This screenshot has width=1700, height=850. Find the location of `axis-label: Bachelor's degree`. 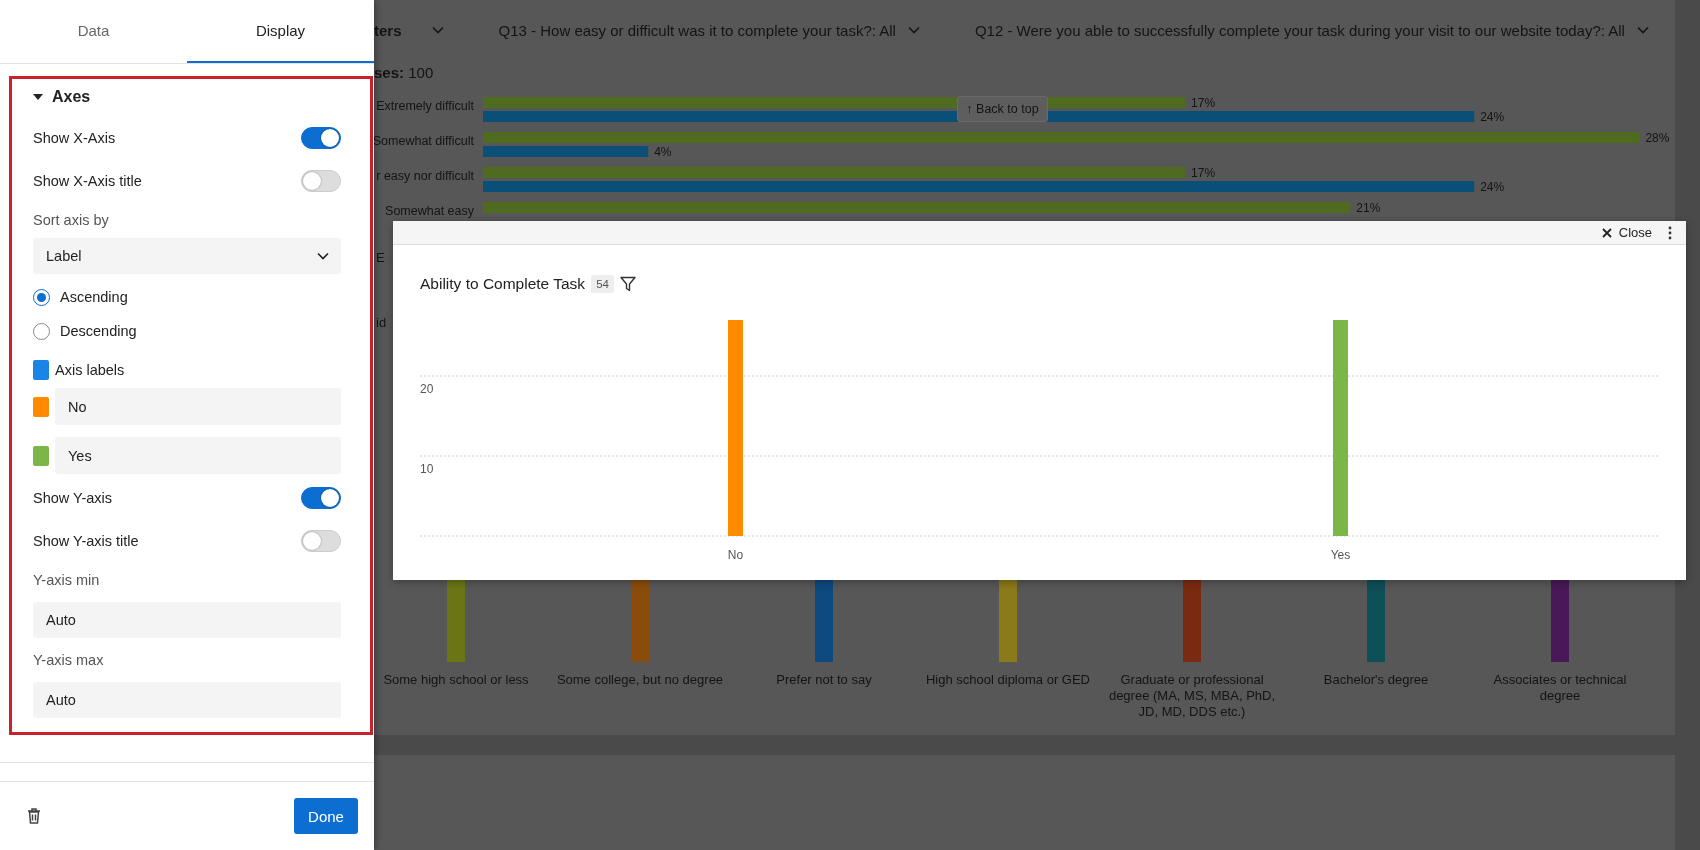

axis-label: Bachelor's degree is located at coordinates (1376, 680).